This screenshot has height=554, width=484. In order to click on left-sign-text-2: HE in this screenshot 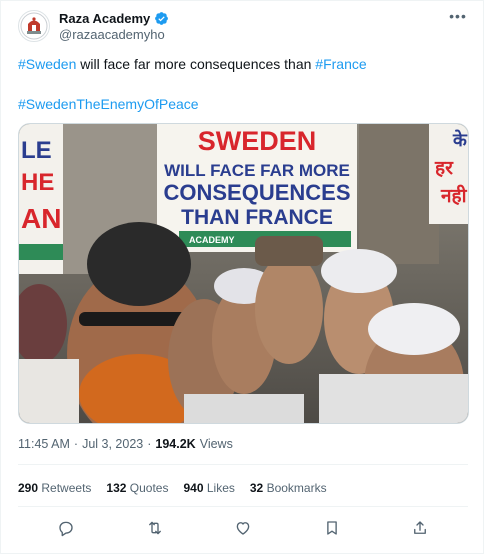, I will do `click(37, 182)`.